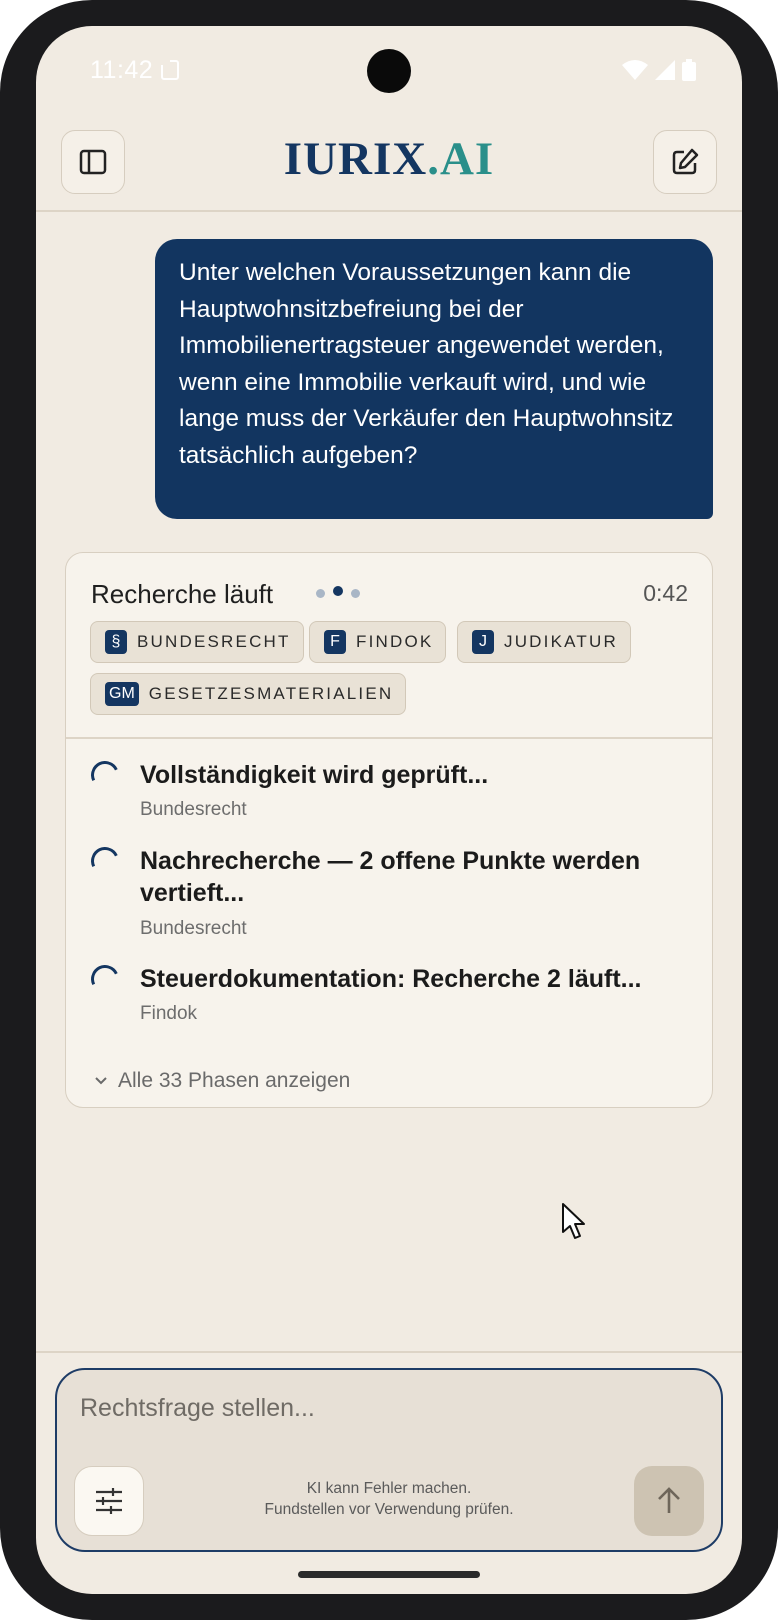 This screenshot has height=1620, width=778. What do you see at coordinates (169, 1013) in the screenshot?
I see `phase-source: Findok` at bounding box center [169, 1013].